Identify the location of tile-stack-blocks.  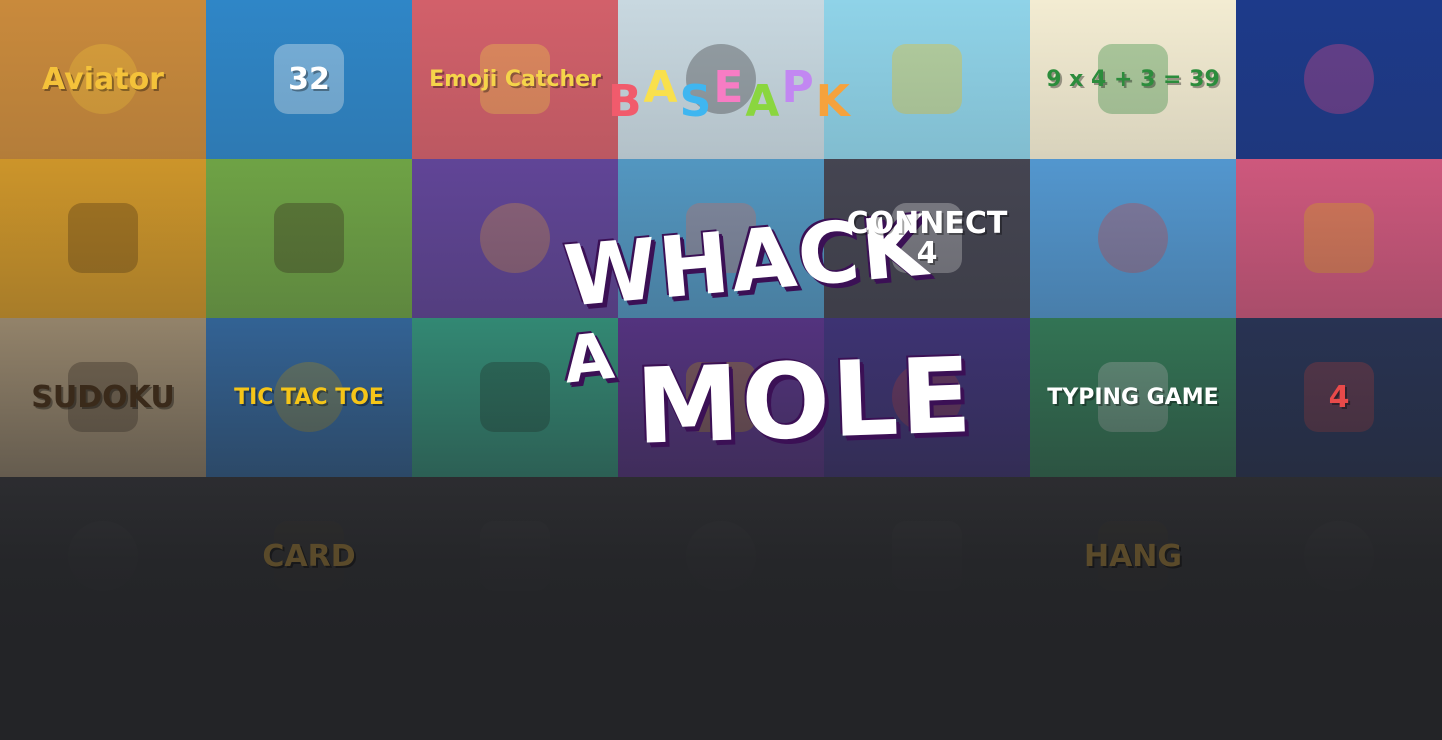
(1133, 238).